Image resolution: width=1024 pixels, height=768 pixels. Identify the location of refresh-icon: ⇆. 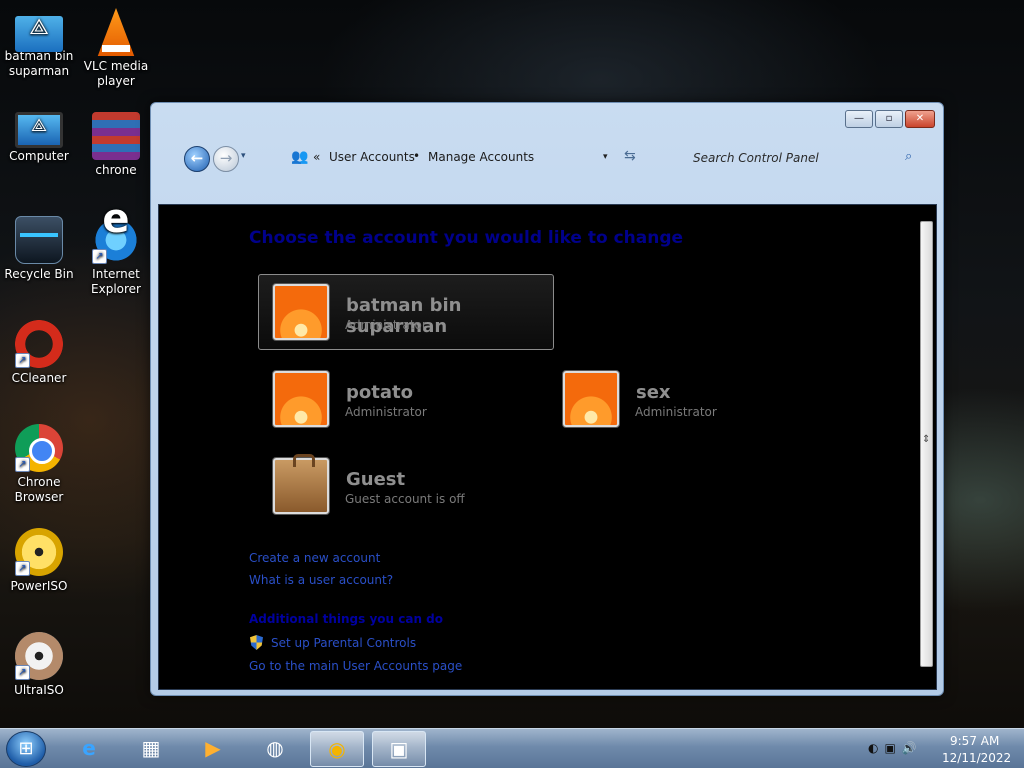
(630, 156).